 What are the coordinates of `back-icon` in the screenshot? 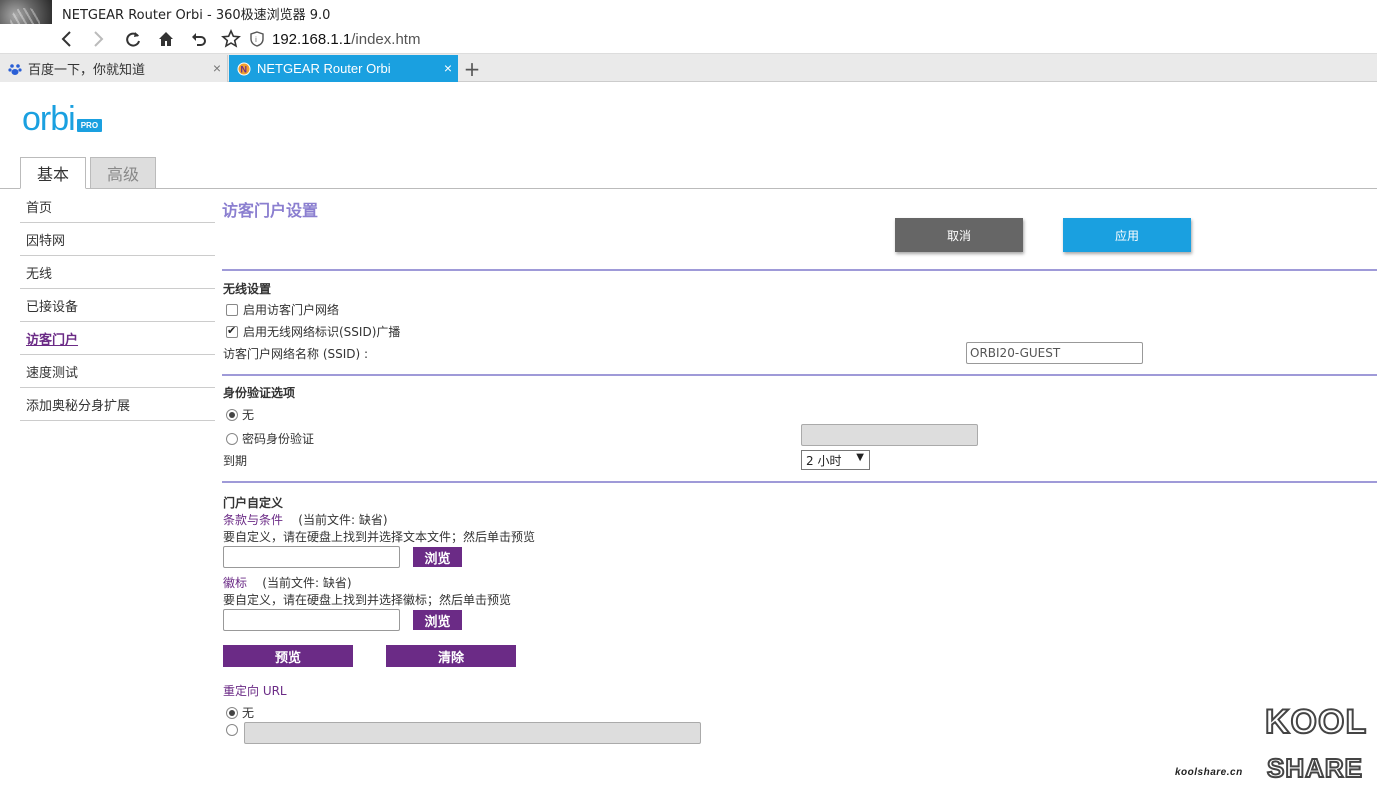 It's located at (67, 39).